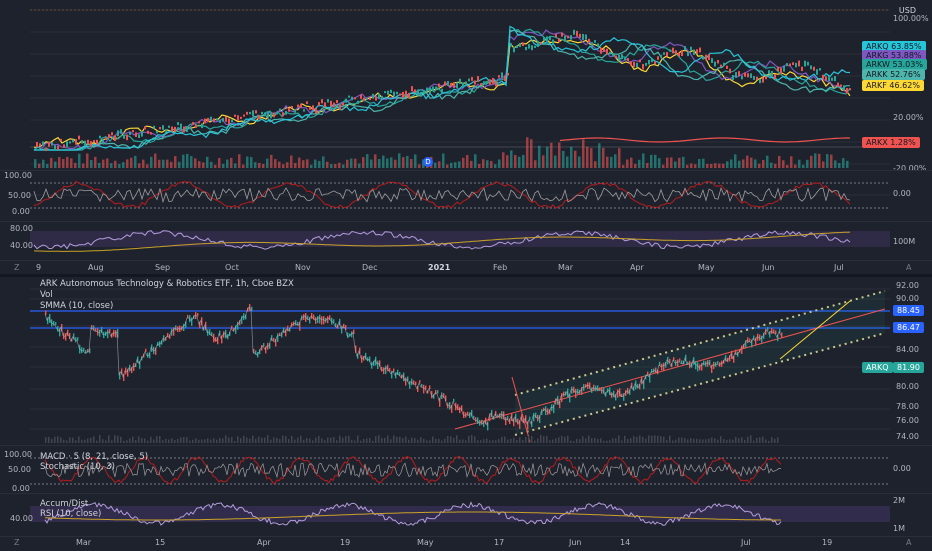 The height and width of the screenshot is (551, 932). Describe the element at coordinates (891, 142) in the screenshot. I see `series-badge-arkx: ARKX 1.28%` at that location.